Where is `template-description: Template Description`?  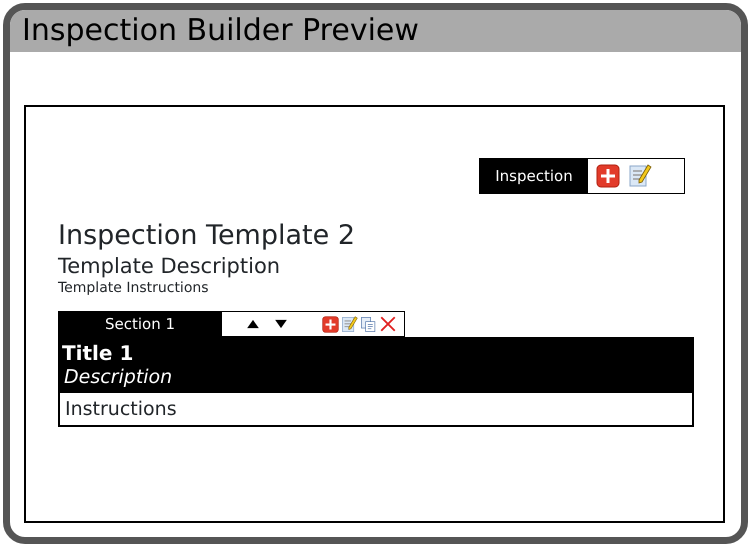 template-description: Template Description is located at coordinates (170, 266).